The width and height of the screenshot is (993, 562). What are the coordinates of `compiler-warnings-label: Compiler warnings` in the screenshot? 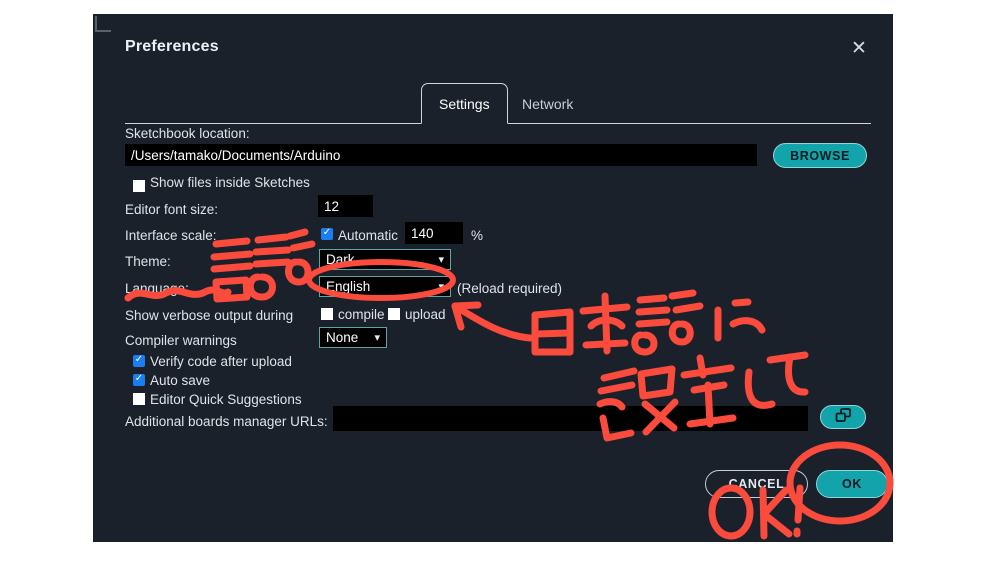 It's located at (181, 340).